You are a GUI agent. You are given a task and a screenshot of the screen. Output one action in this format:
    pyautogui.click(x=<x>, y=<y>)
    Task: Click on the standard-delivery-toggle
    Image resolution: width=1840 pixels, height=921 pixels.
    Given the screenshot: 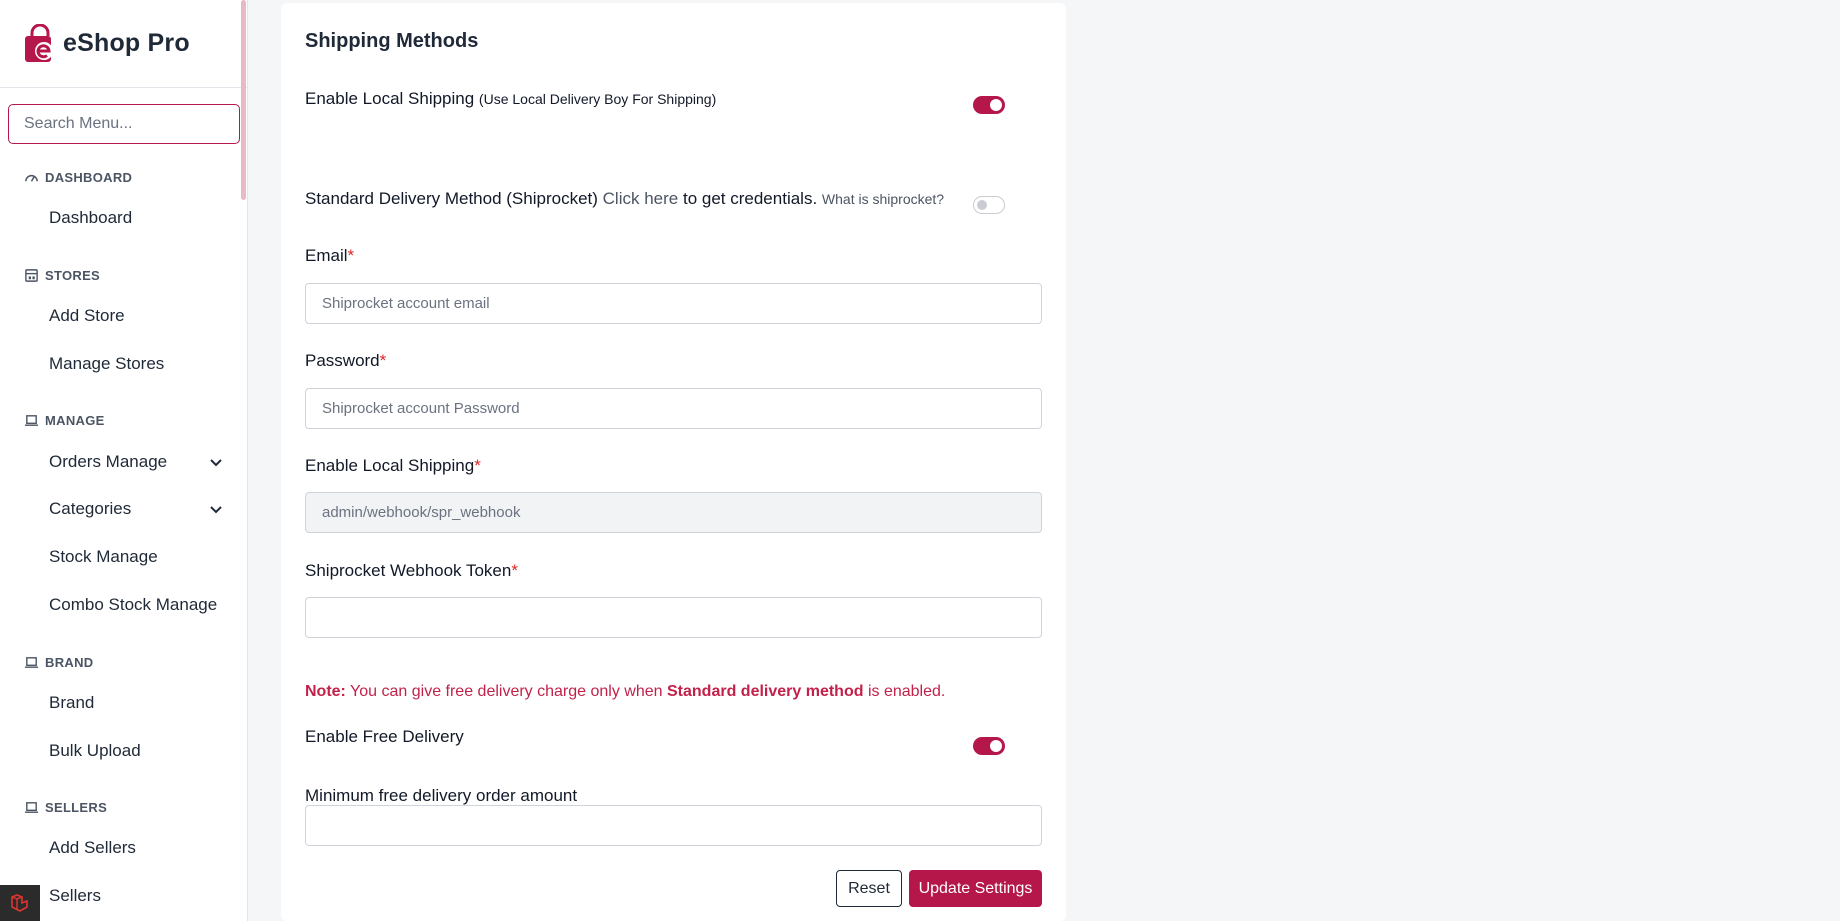 What is the action you would take?
    pyautogui.click(x=989, y=205)
    